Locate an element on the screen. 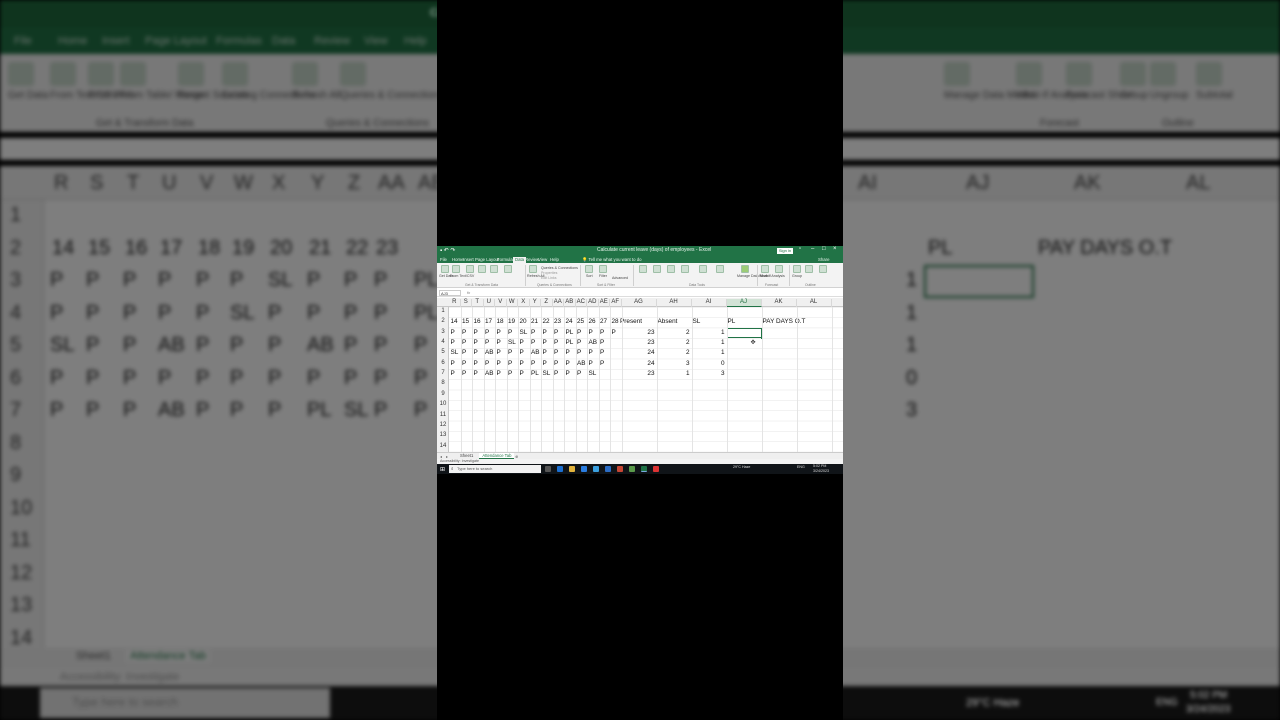  group-label: Group is located at coordinates (797, 276).